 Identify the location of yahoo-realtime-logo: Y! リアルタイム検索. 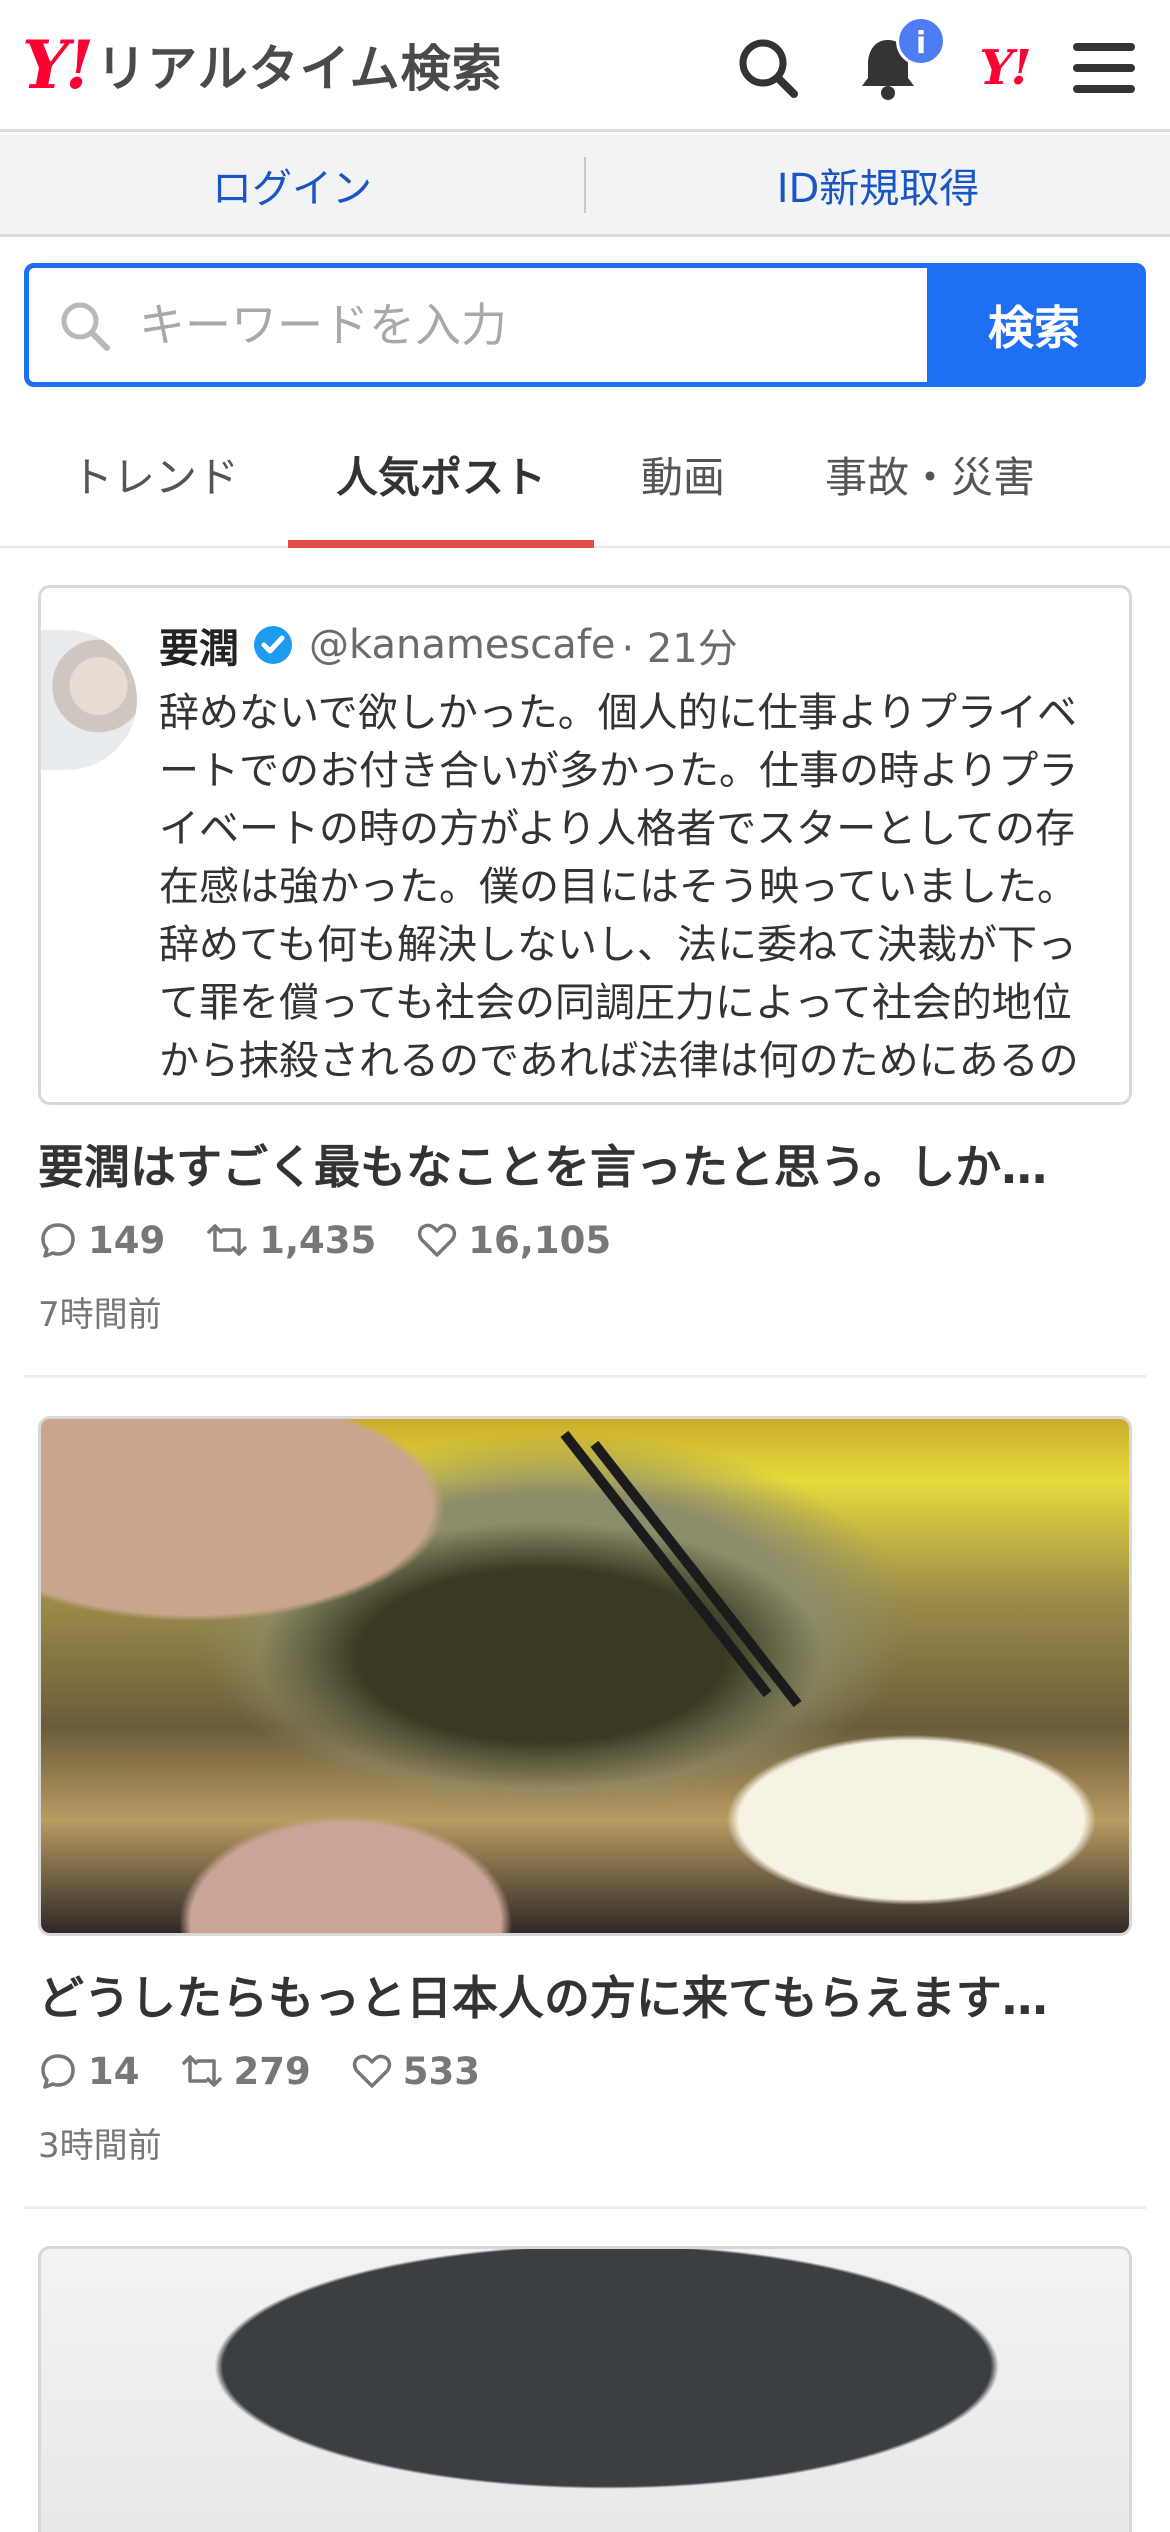
(262, 65).